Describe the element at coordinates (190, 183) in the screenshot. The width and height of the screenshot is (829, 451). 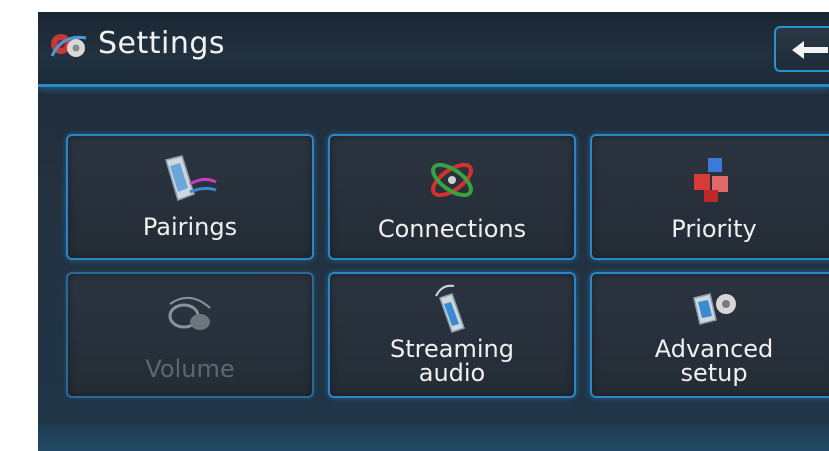
I see `phone-pairing-icon` at that location.